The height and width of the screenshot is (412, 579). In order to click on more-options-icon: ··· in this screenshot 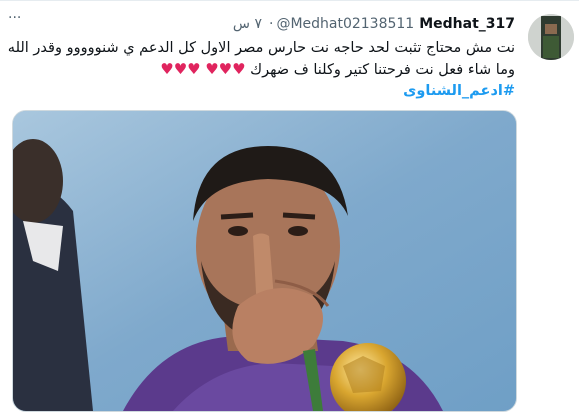, I will do `click(18, 18)`.